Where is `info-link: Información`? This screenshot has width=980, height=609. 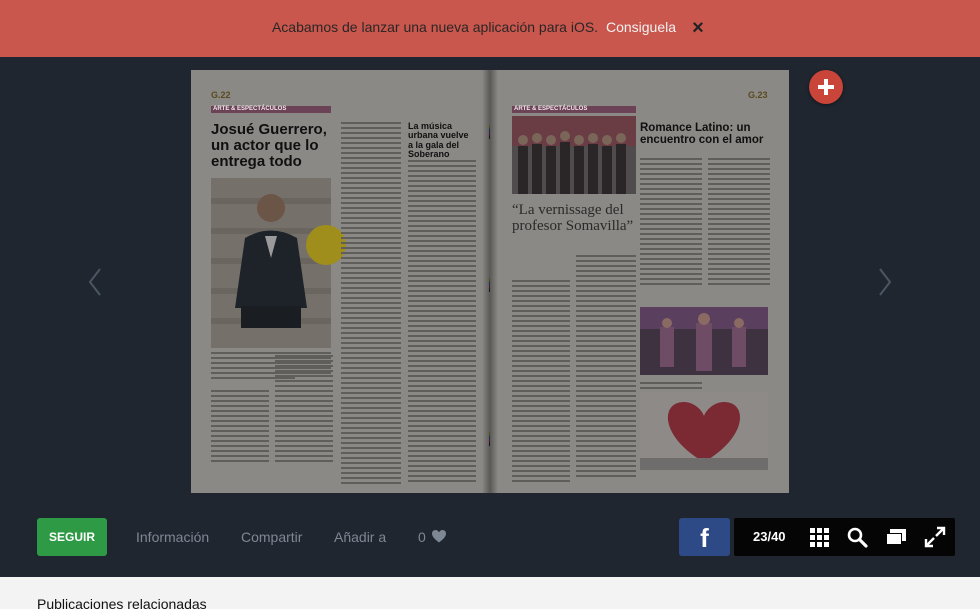
info-link: Información is located at coordinates (172, 537).